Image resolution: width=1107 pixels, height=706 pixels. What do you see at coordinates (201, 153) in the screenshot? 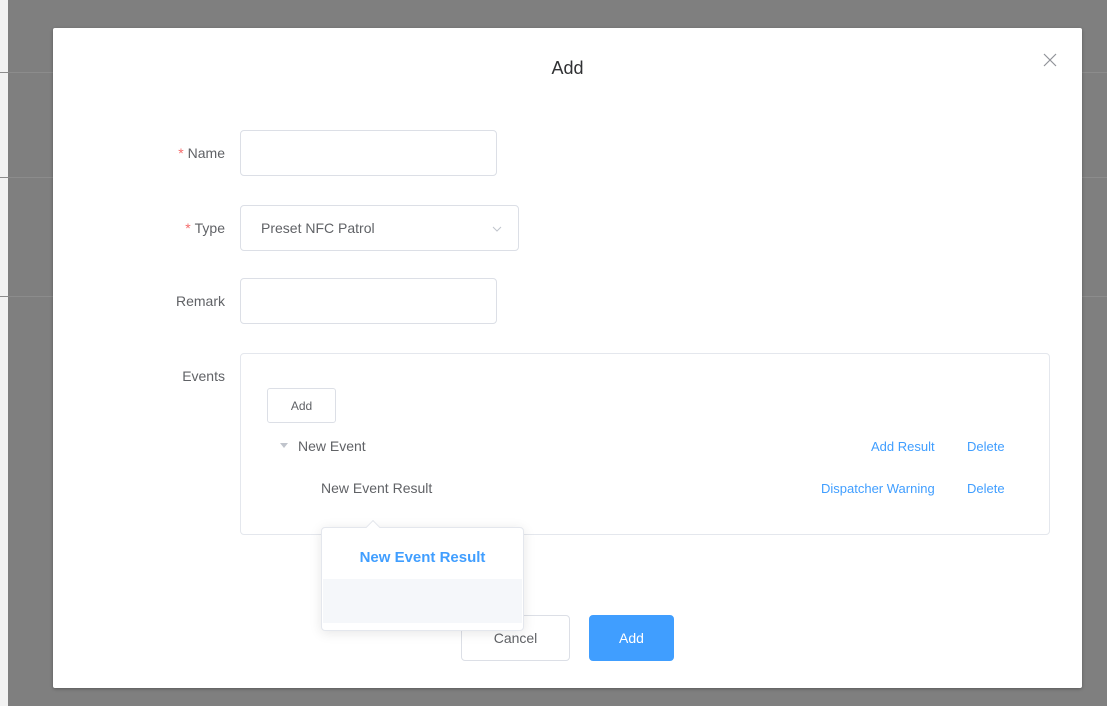
I see `name-label: * Name` at bounding box center [201, 153].